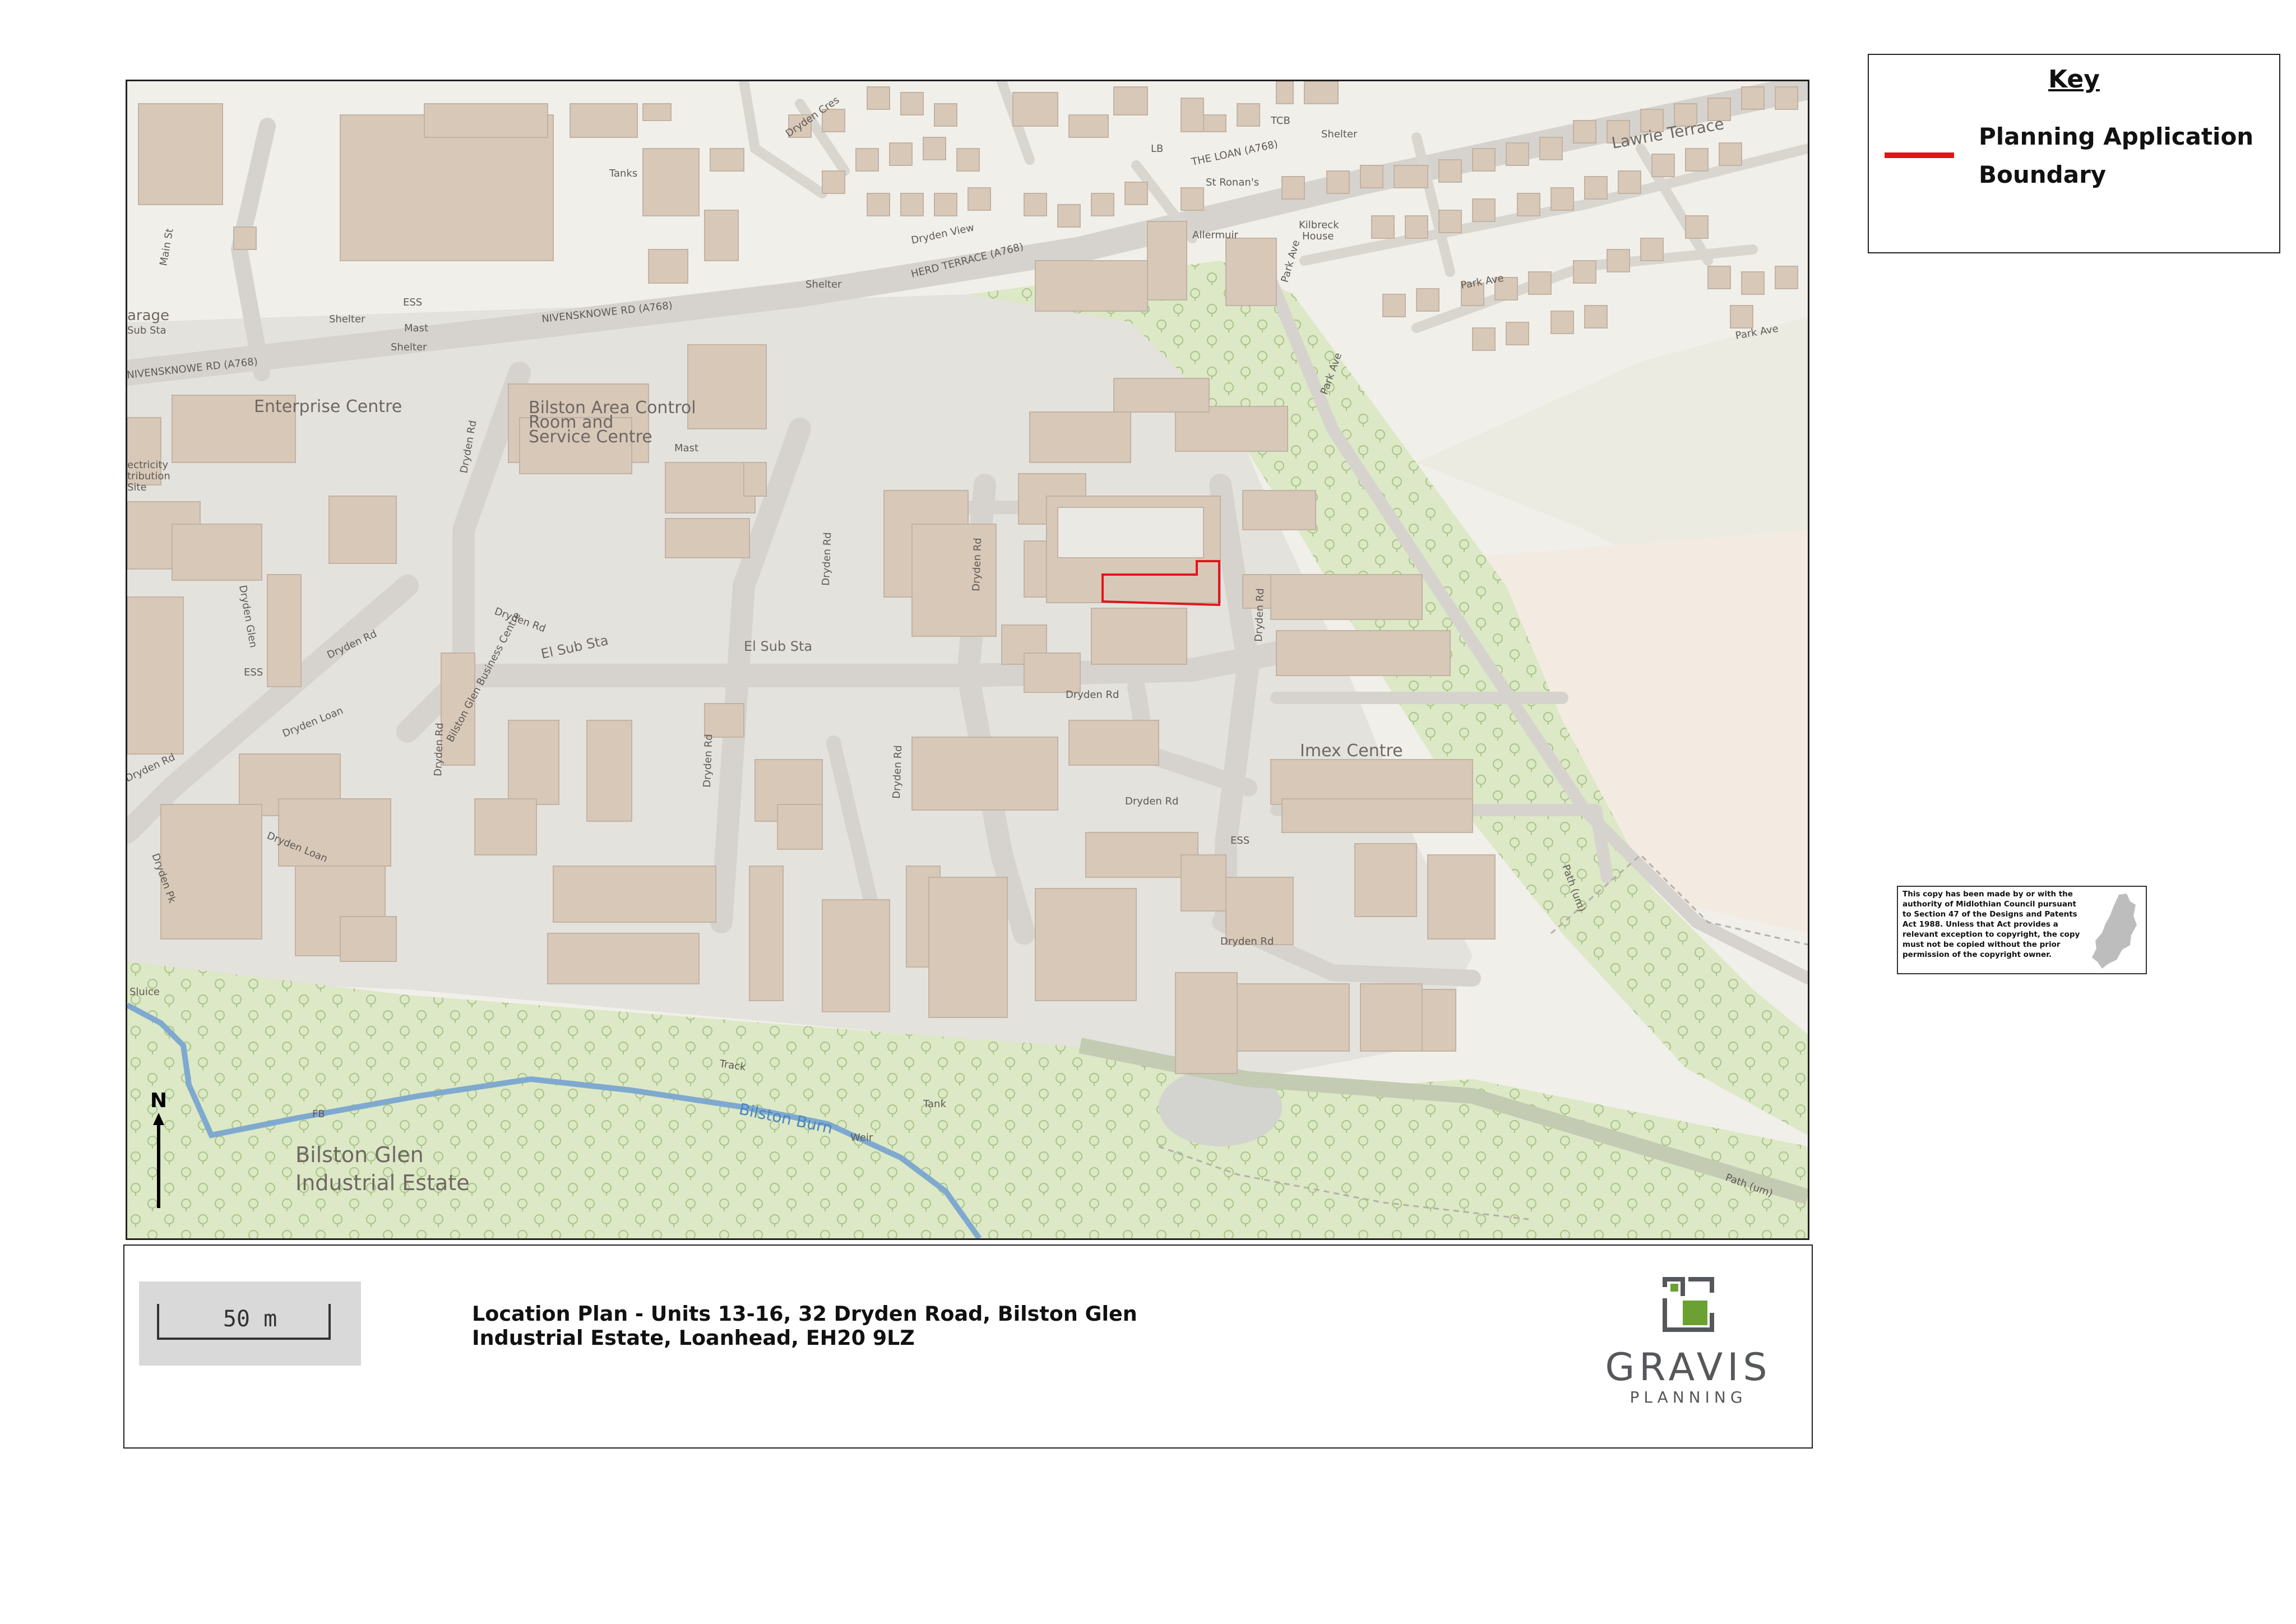 This screenshot has height=1624, width=2296. Describe the element at coordinates (824, 284) in the screenshot. I see `label-shelter-3: Shelter` at that location.